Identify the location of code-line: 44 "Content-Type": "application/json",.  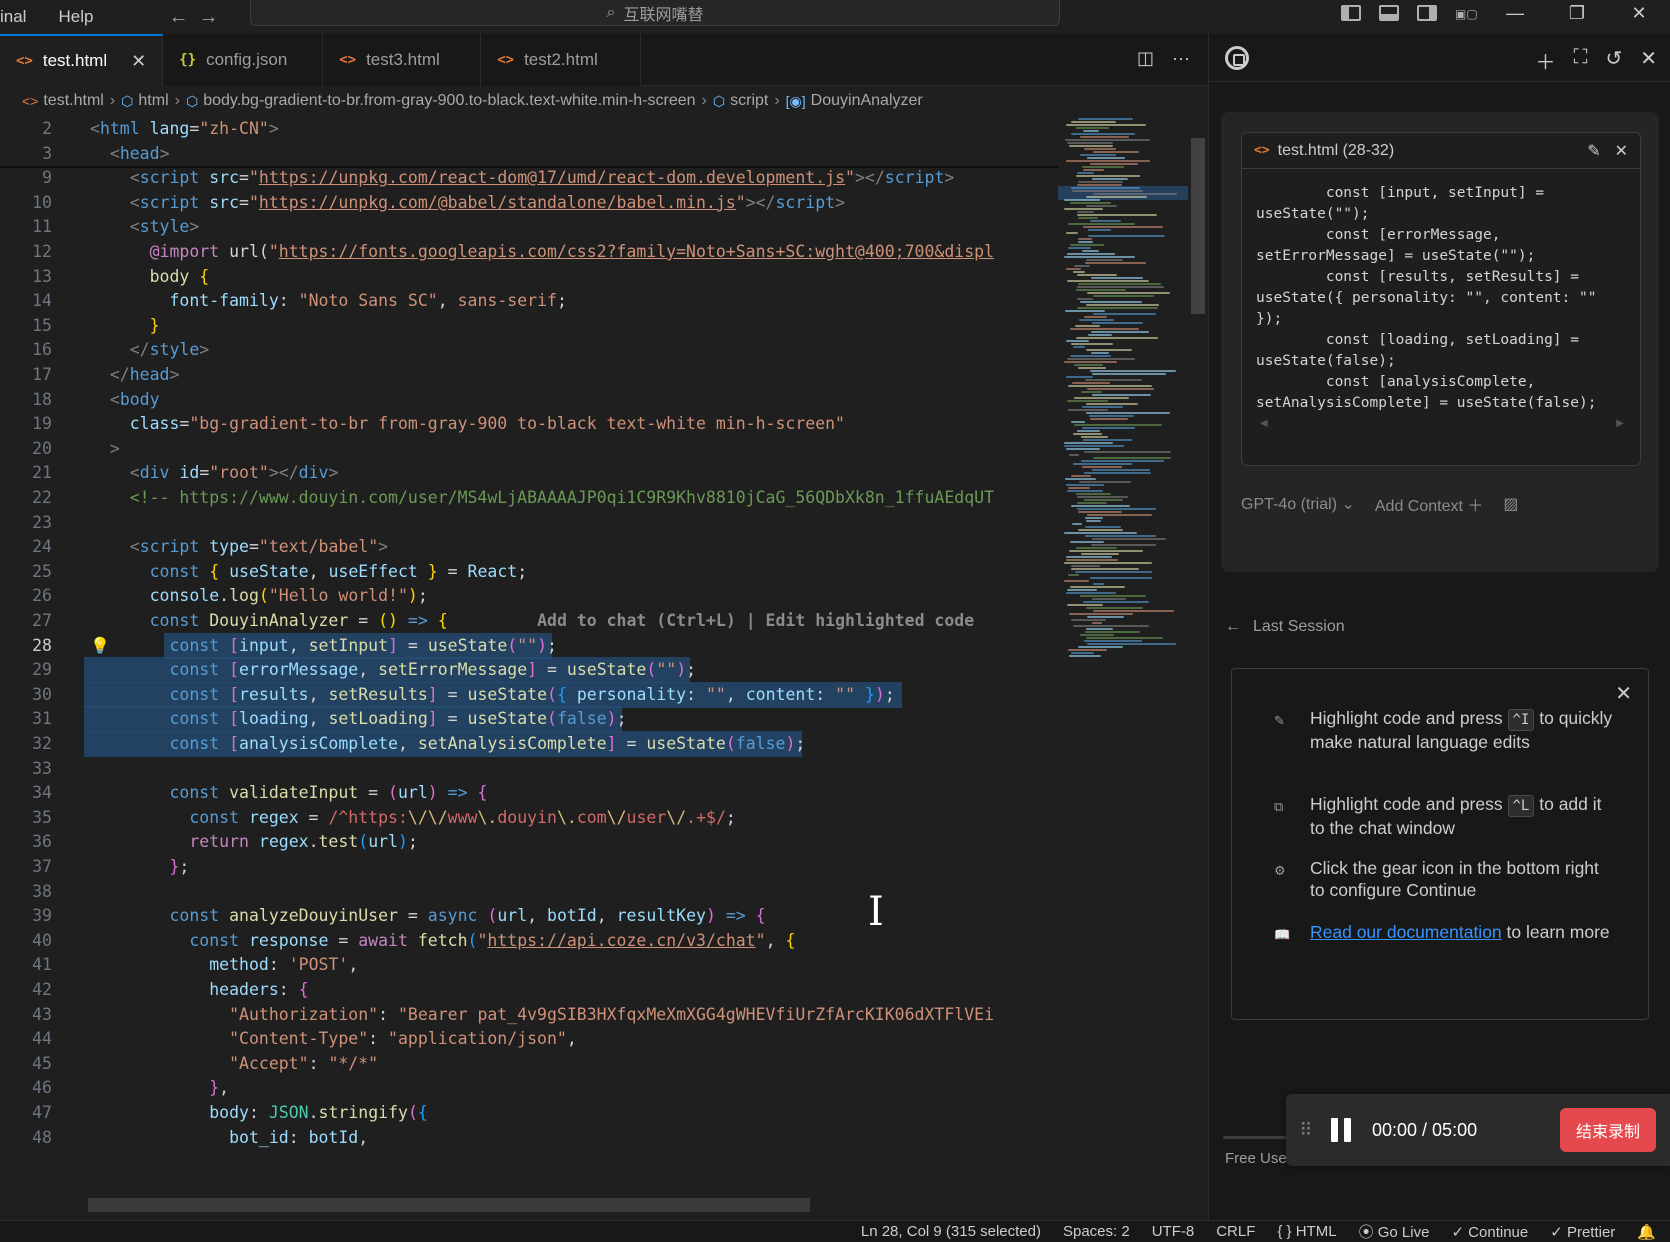
(529, 1039).